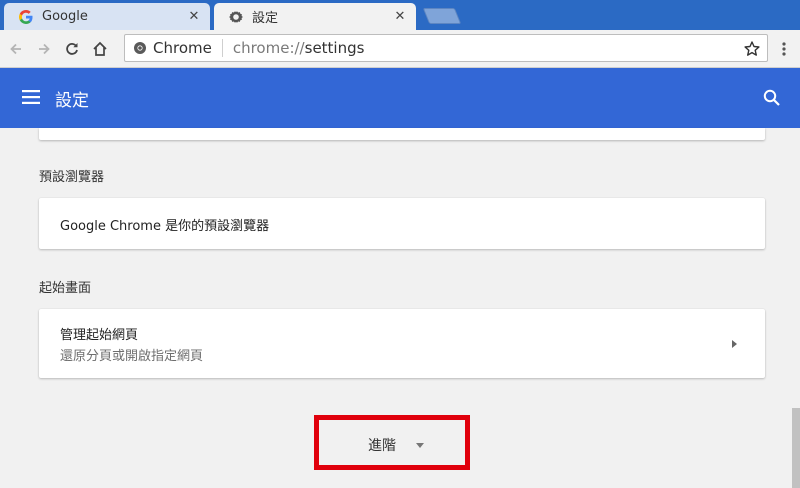 The width and height of the screenshot is (800, 488). Describe the element at coordinates (442, 16) in the screenshot. I see `new-tab-button` at that location.